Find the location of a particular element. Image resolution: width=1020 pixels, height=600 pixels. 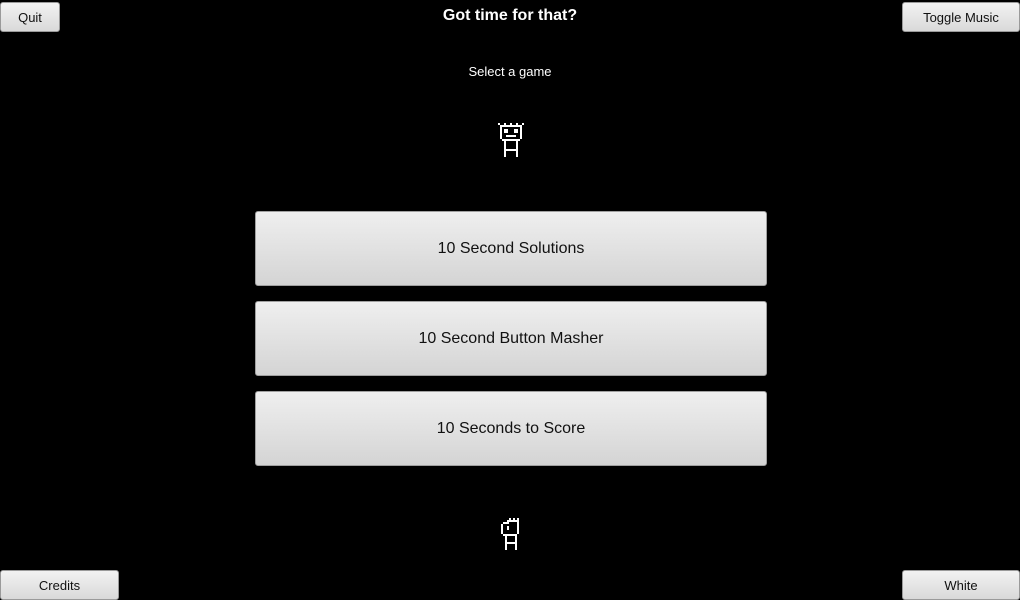

page-subtitle: Select a game is located at coordinates (510, 71).